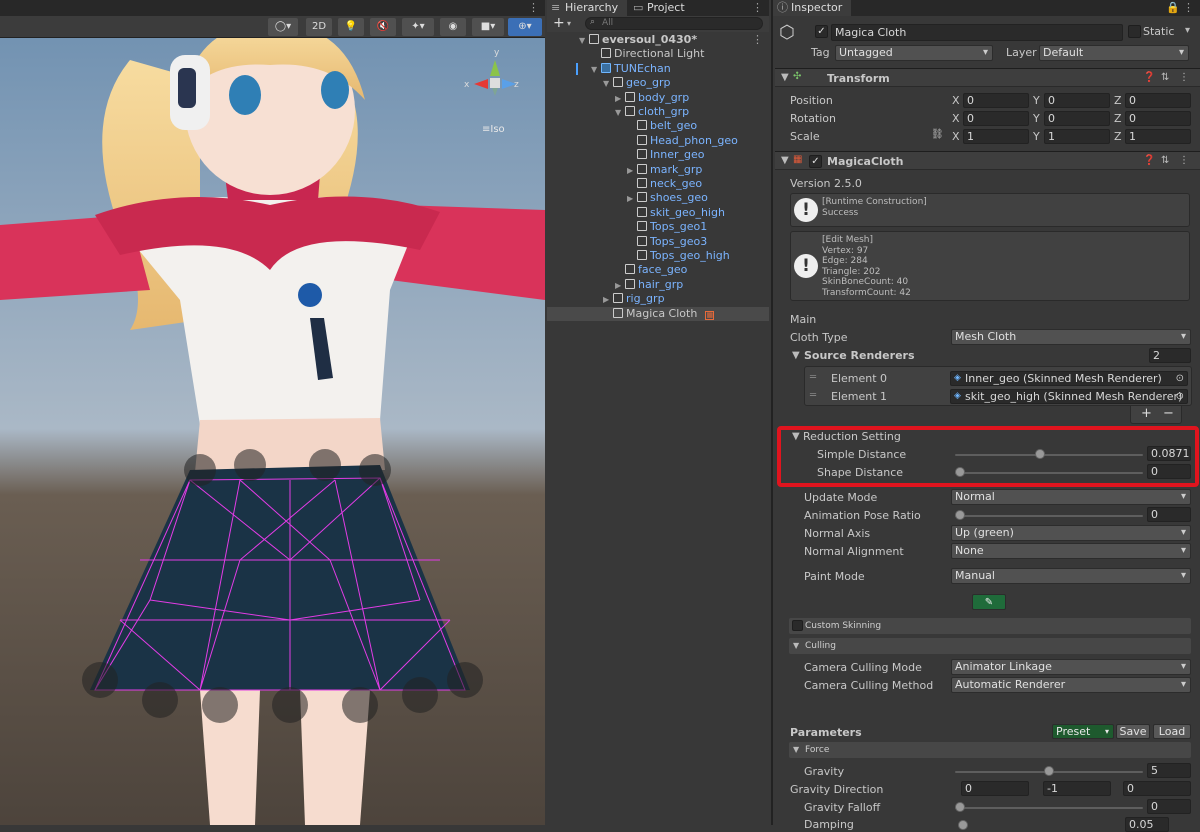 This screenshot has width=1200, height=832. Describe the element at coordinates (1071, 551) in the screenshot. I see `normal-alignment-dropdown: None` at that location.